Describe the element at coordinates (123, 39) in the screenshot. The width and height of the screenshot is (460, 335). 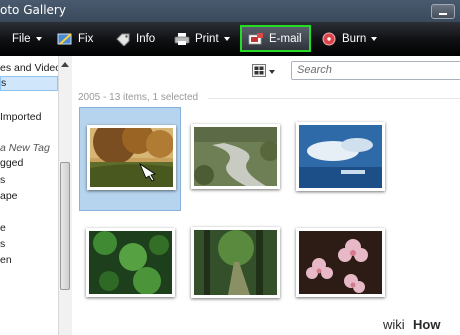
I see `tag-icon` at that location.